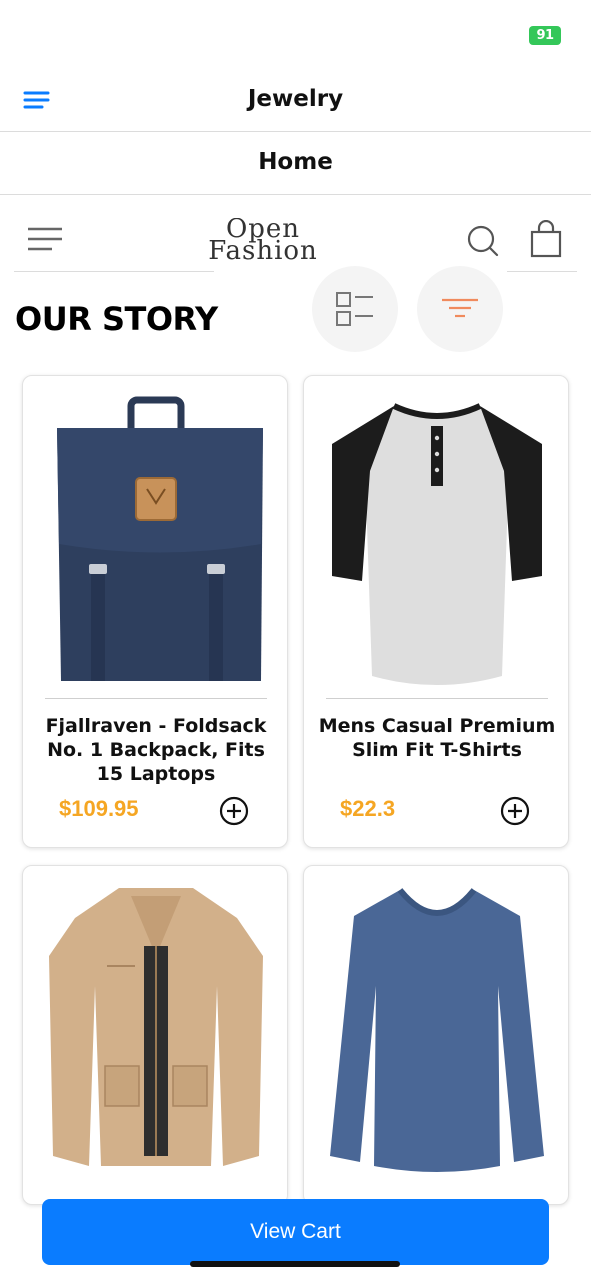  I want to click on hamburger-button, so click(45, 239).